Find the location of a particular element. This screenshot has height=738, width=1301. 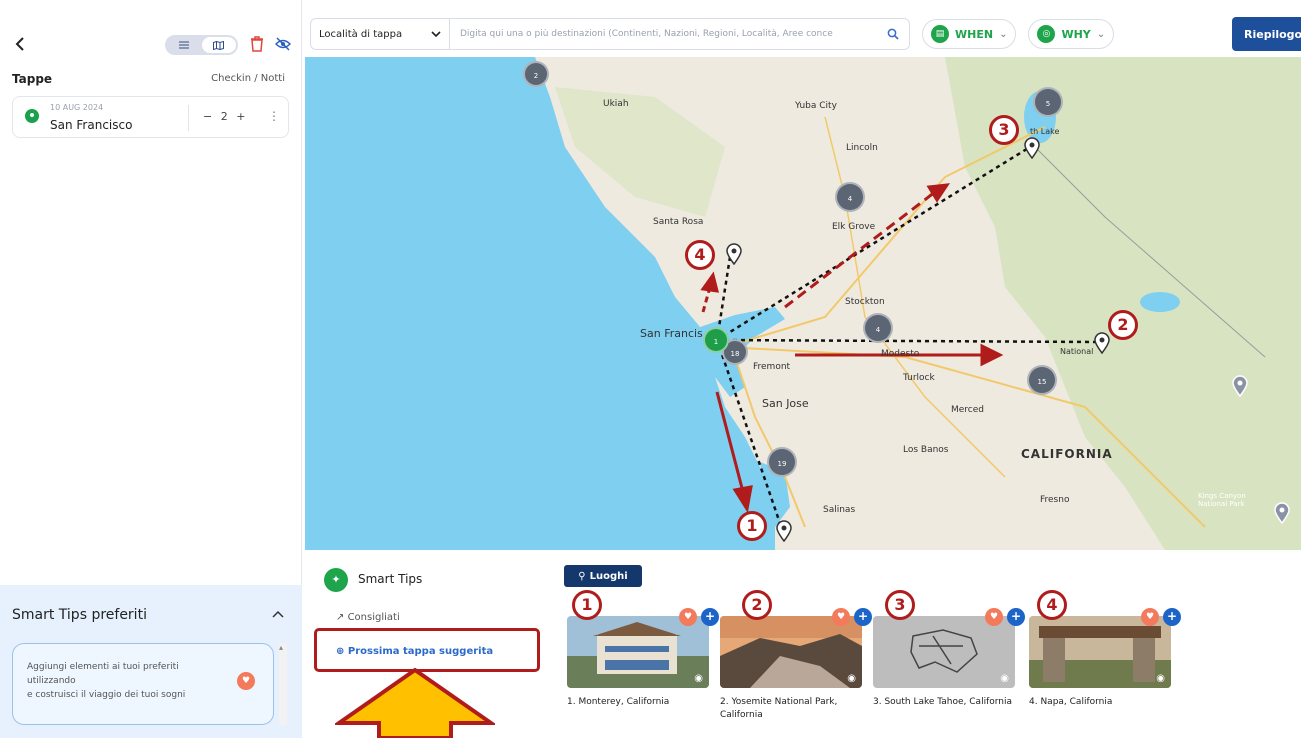

tab-label: Luoghi is located at coordinates (608, 576).